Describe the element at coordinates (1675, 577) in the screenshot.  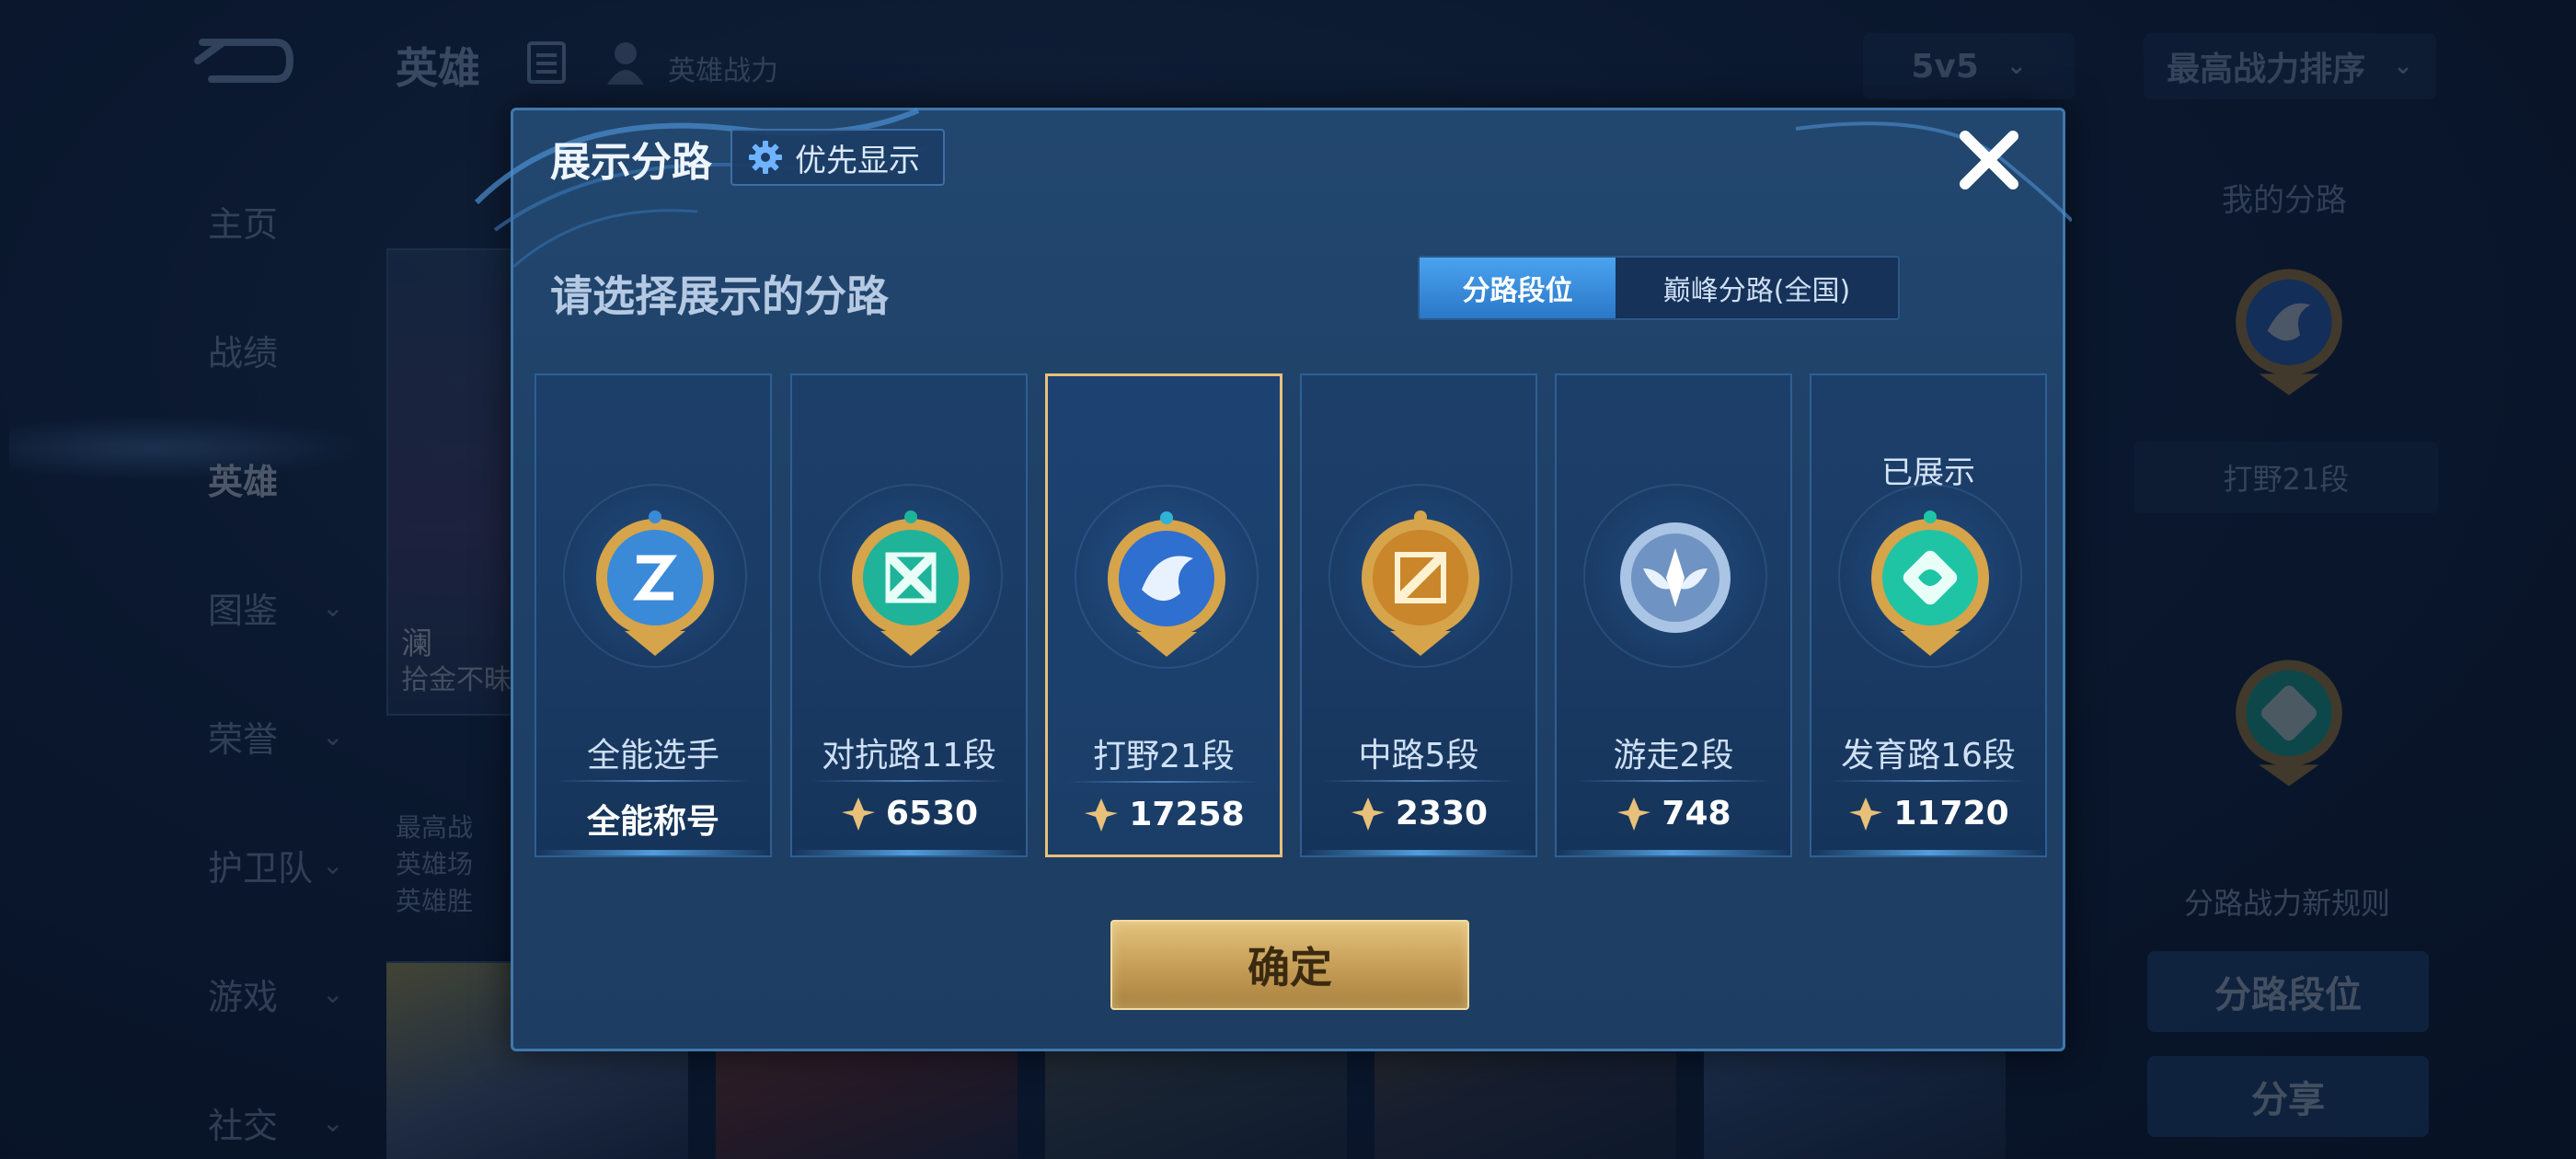
I see `roam-badge-icon` at that location.